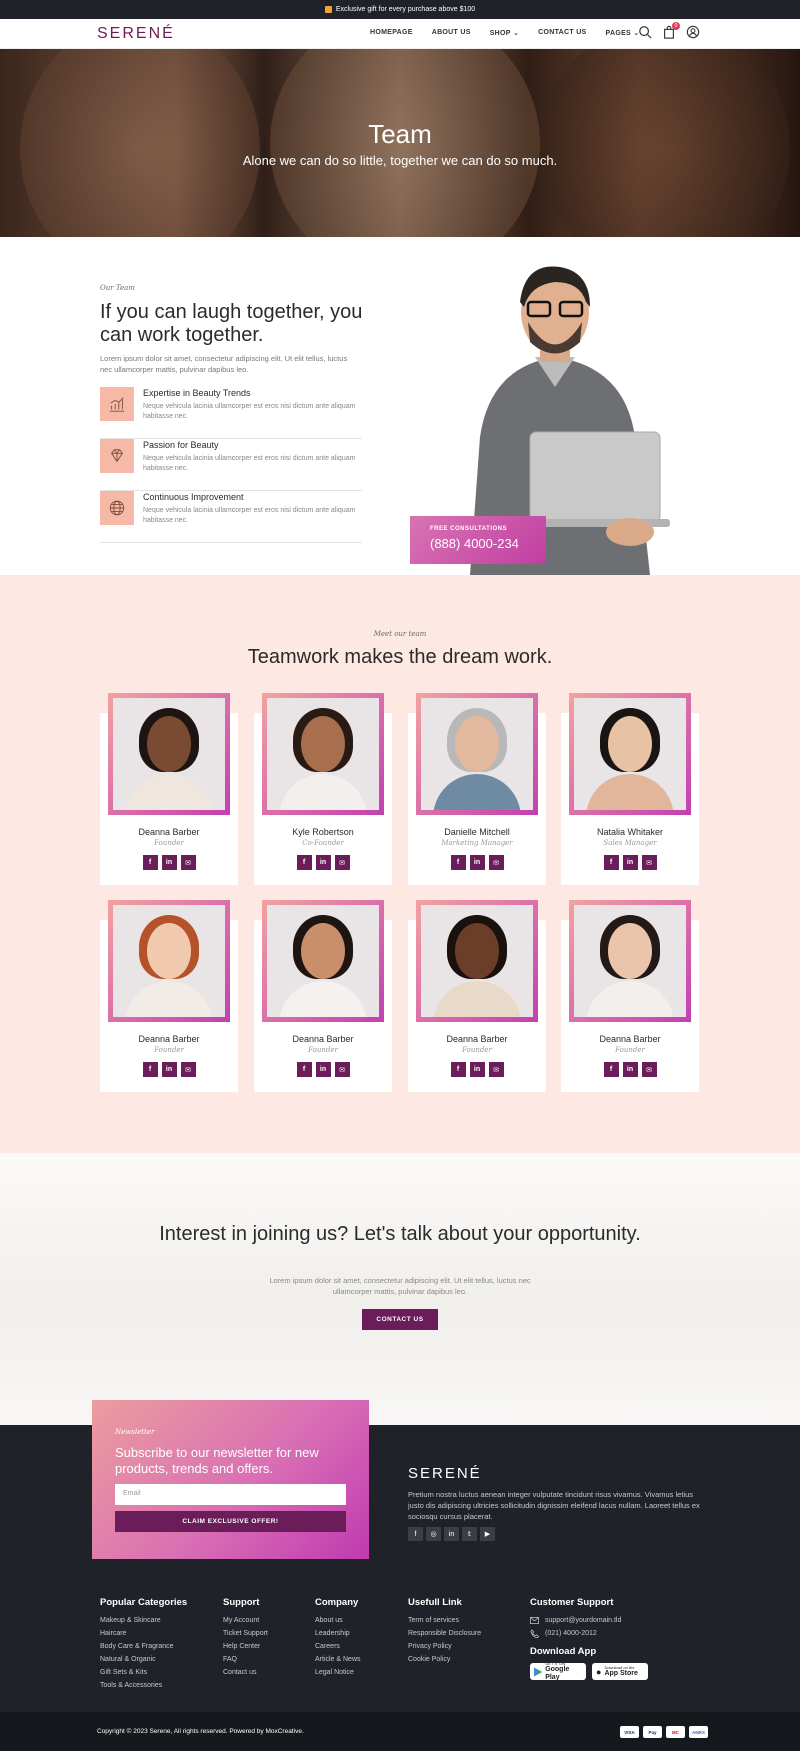 This screenshot has height=1751, width=800. Describe the element at coordinates (451, 33) in the screenshot. I see `menu-item-about: ABOUT US` at that location.